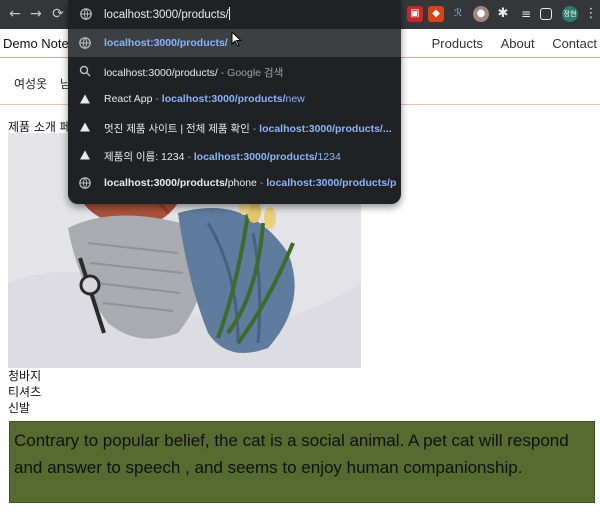 The height and width of the screenshot is (521, 600). I want to click on more-menu-icon: ⋮, so click(591, 14).